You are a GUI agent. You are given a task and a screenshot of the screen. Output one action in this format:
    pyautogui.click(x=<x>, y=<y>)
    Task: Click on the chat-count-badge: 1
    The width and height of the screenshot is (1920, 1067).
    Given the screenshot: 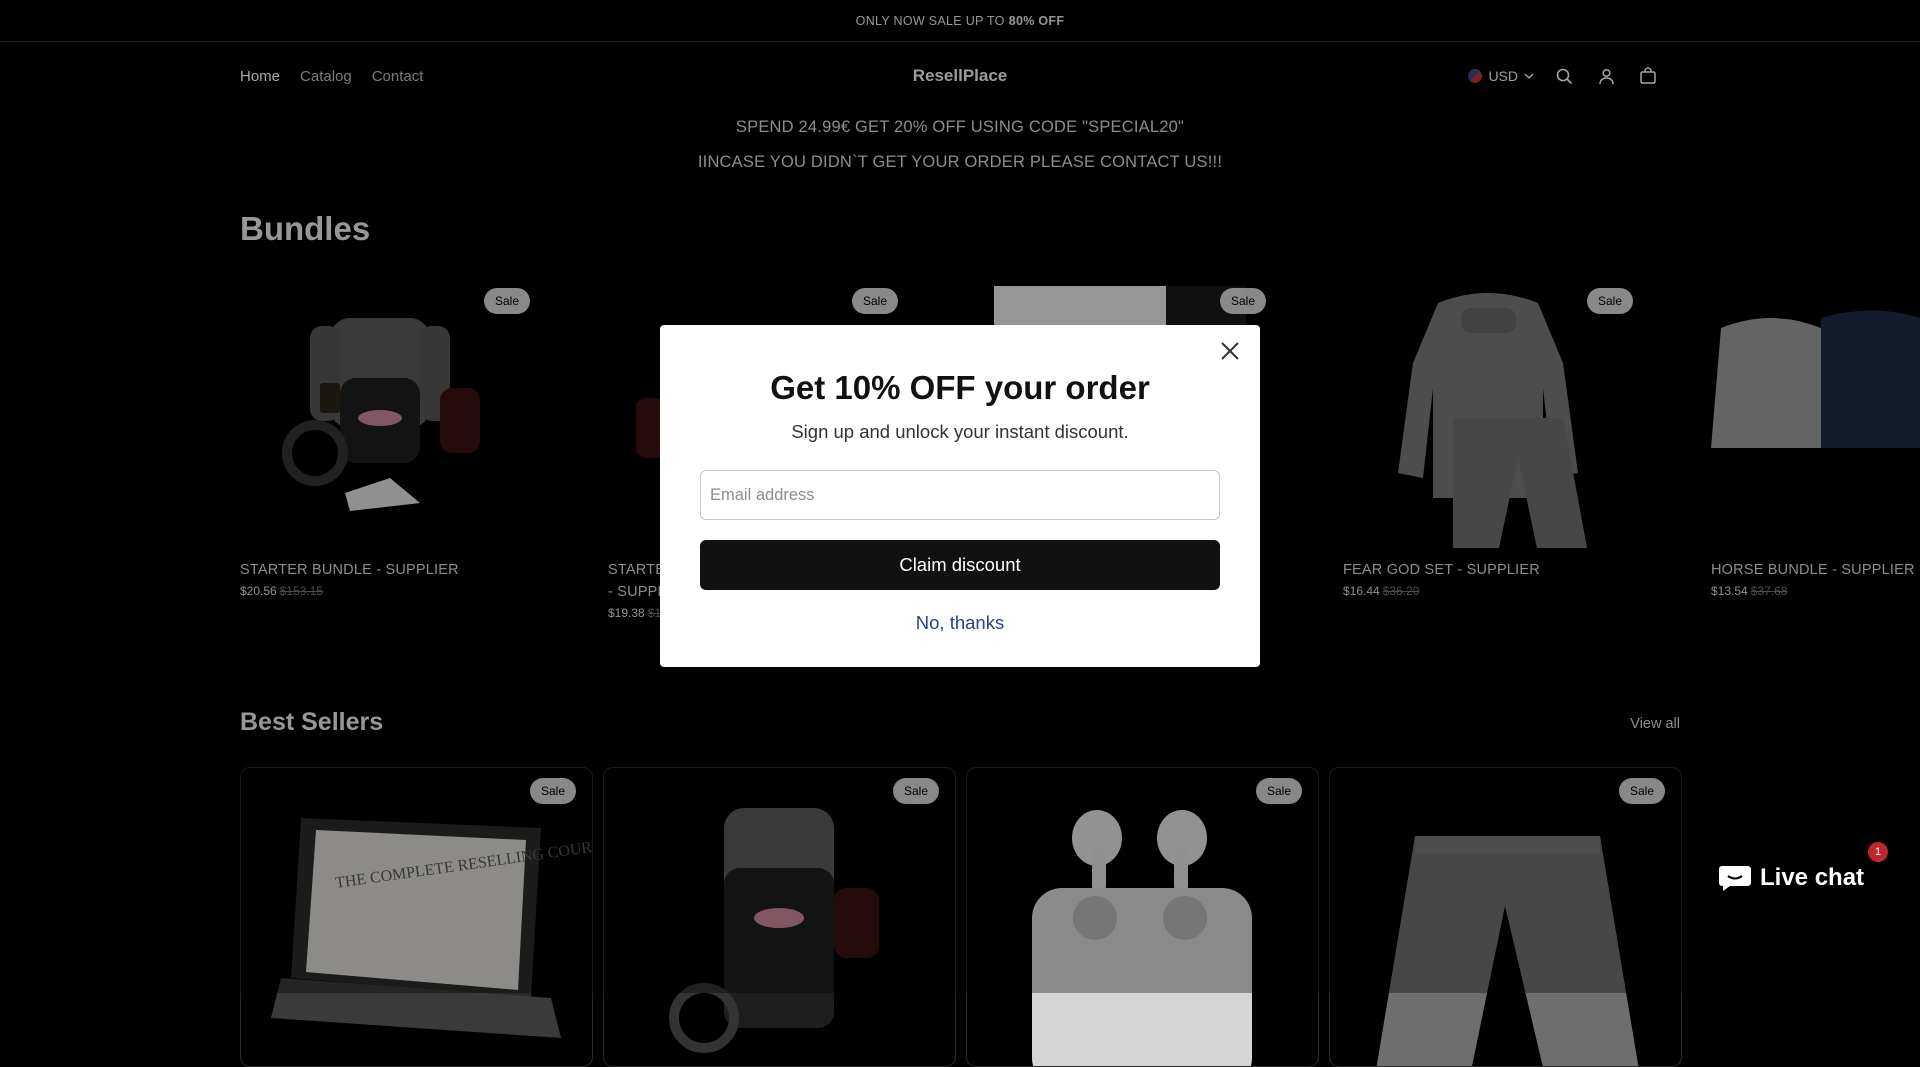 What is the action you would take?
    pyautogui.click(x=1878, y=852)
    